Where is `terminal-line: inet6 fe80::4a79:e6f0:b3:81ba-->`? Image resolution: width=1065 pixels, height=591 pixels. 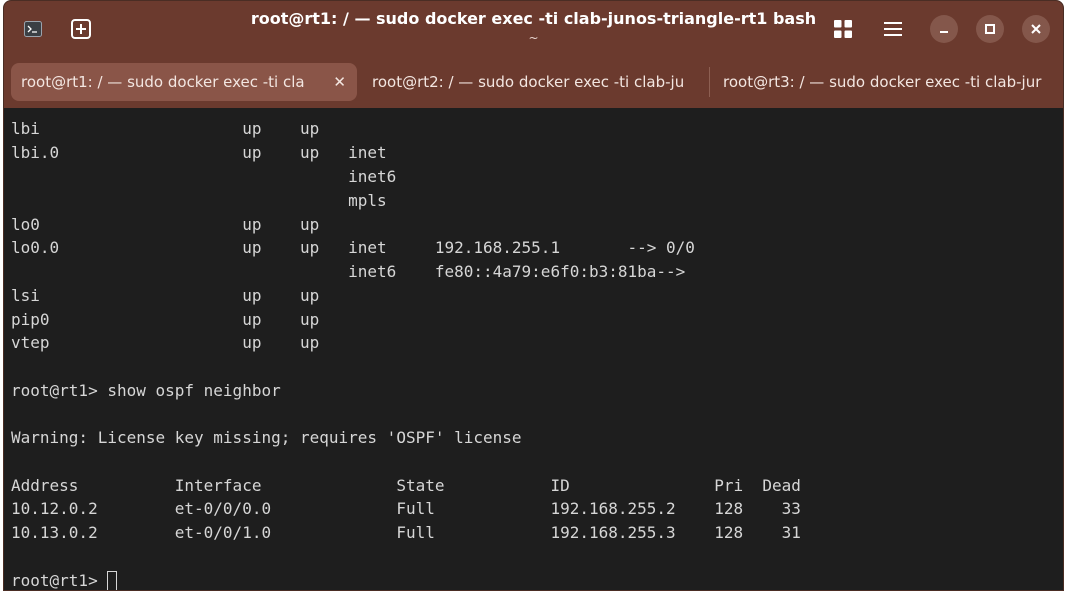
terminal-line: inet6 fe80::4a79:e6f0:b3:81ba--> is located at coordinates (348, 271).